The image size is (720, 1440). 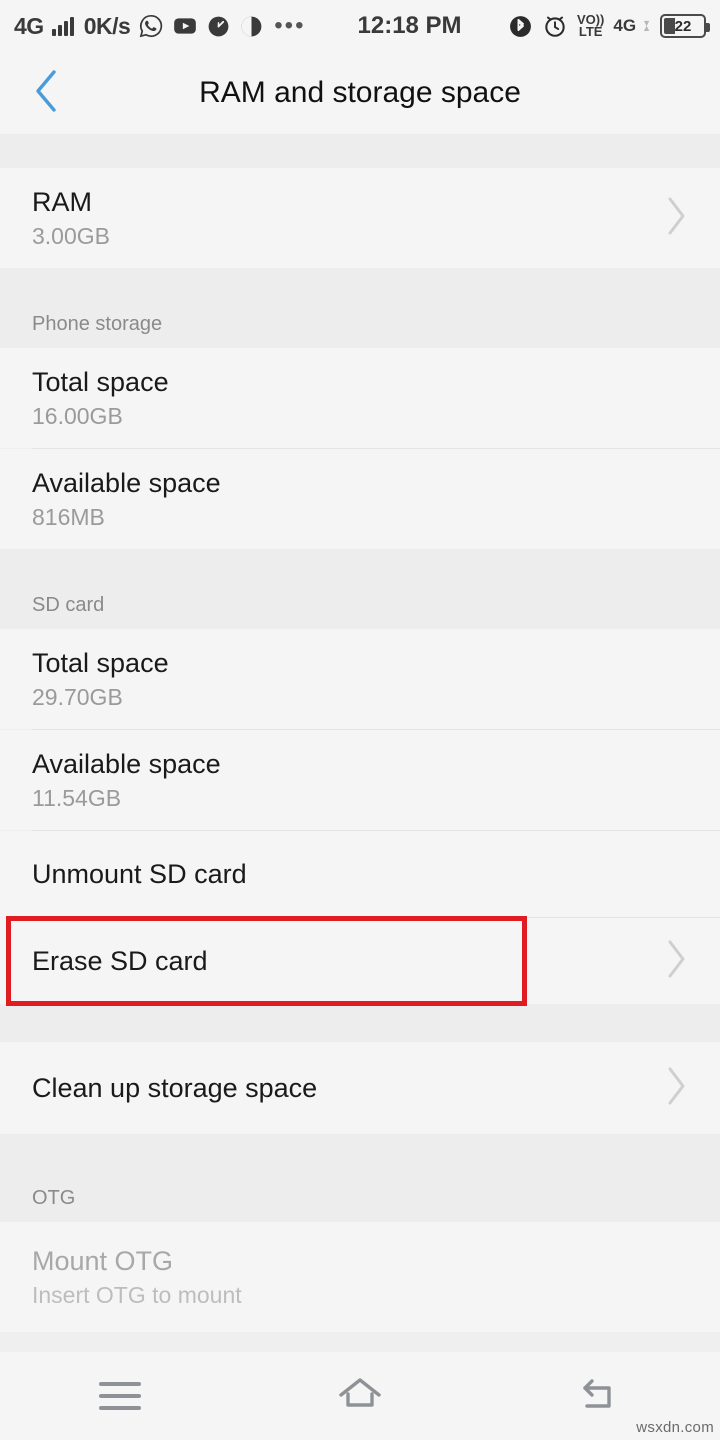 I want to click on section-header-label: SD card, so click(x=68, y=605).